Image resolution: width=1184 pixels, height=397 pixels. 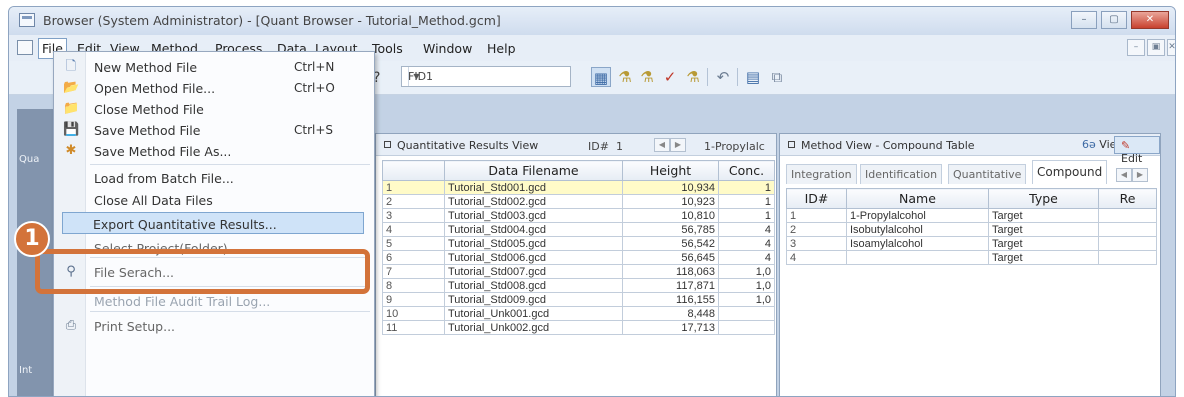 I want to click on file-menu-item: 📁 Close Method File, so click(x=214, y=109).